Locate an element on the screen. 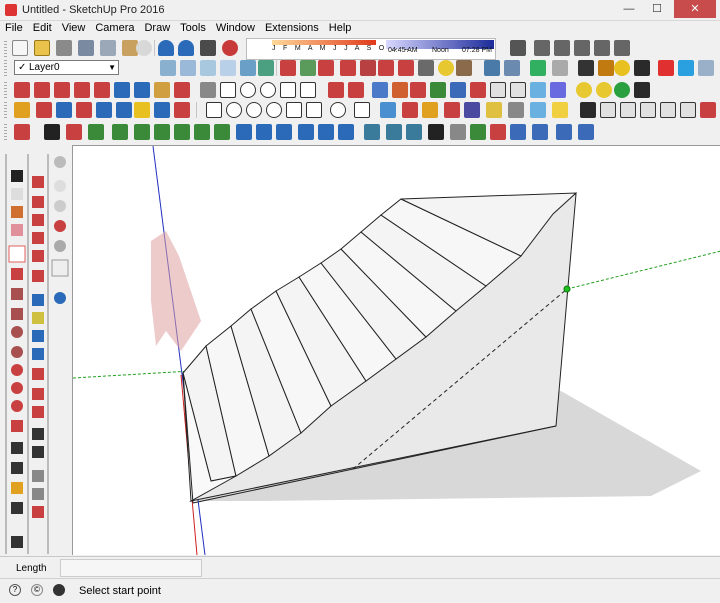 The image size is (720, 603). style-wire-icon is located at coordinates (60, 186).